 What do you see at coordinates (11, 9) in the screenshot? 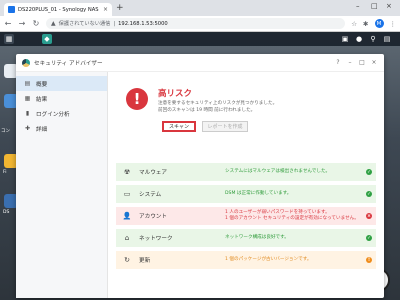
I see `synology-favicon-icon` at bounding box center [11, 9].